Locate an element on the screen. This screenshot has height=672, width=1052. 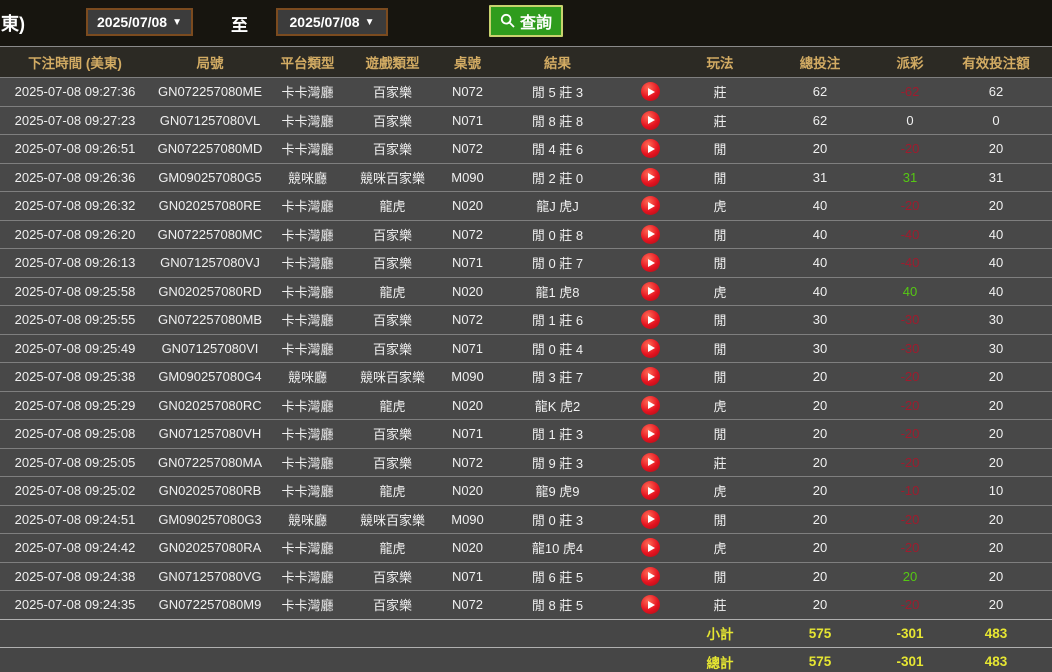
cell-round-id: GN072257080MB is located at coordinates (210, 320).